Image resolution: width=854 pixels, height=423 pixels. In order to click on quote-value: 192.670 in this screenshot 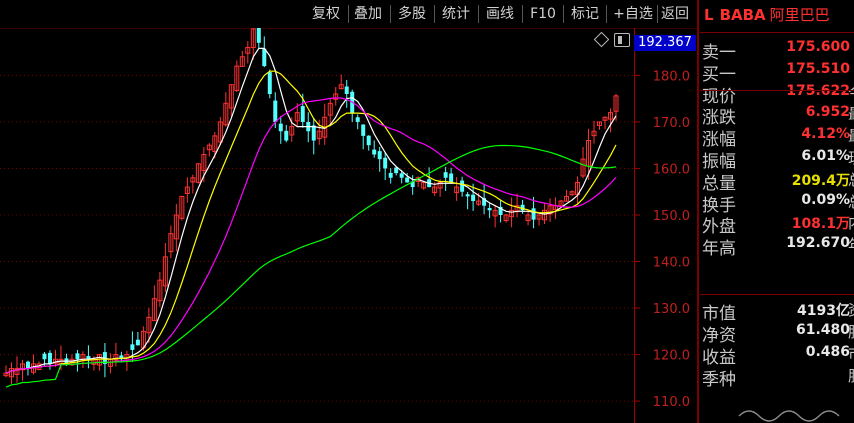, I will do `click(818, 243)`.